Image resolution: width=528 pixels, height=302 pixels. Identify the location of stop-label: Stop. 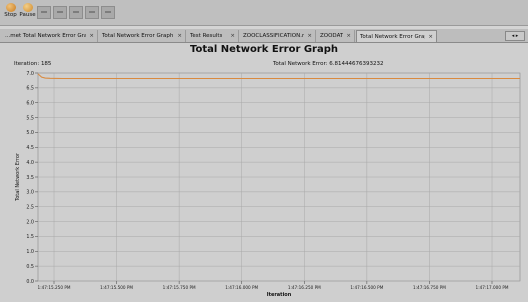
(10, 15).